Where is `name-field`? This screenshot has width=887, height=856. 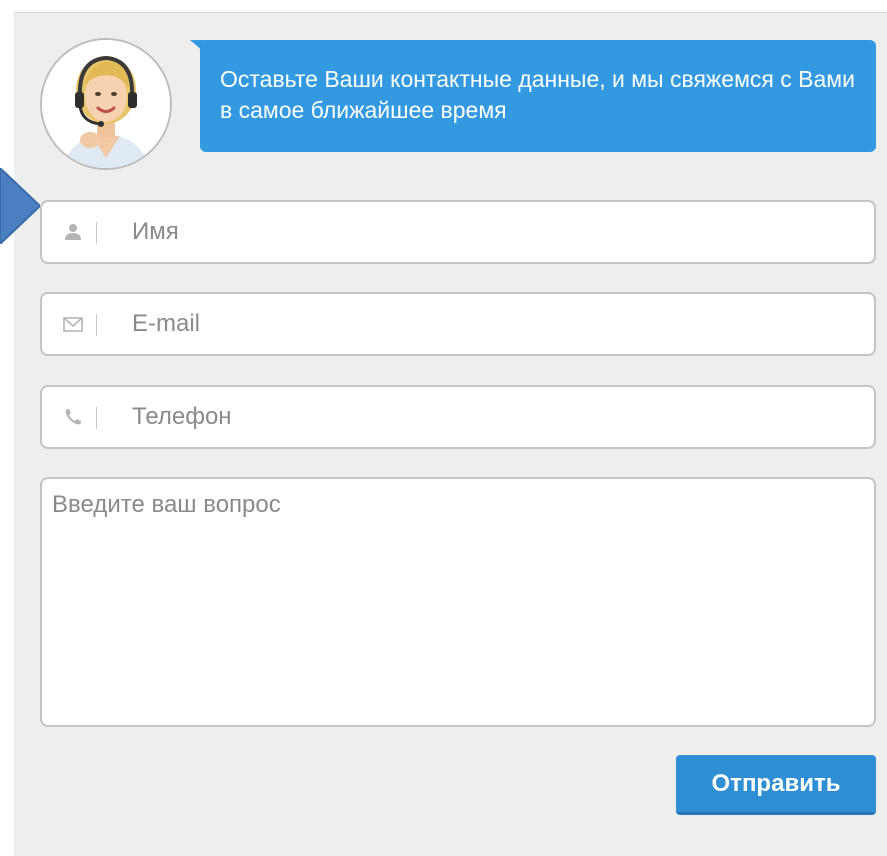 name-field is located at coordinates (458, 232).